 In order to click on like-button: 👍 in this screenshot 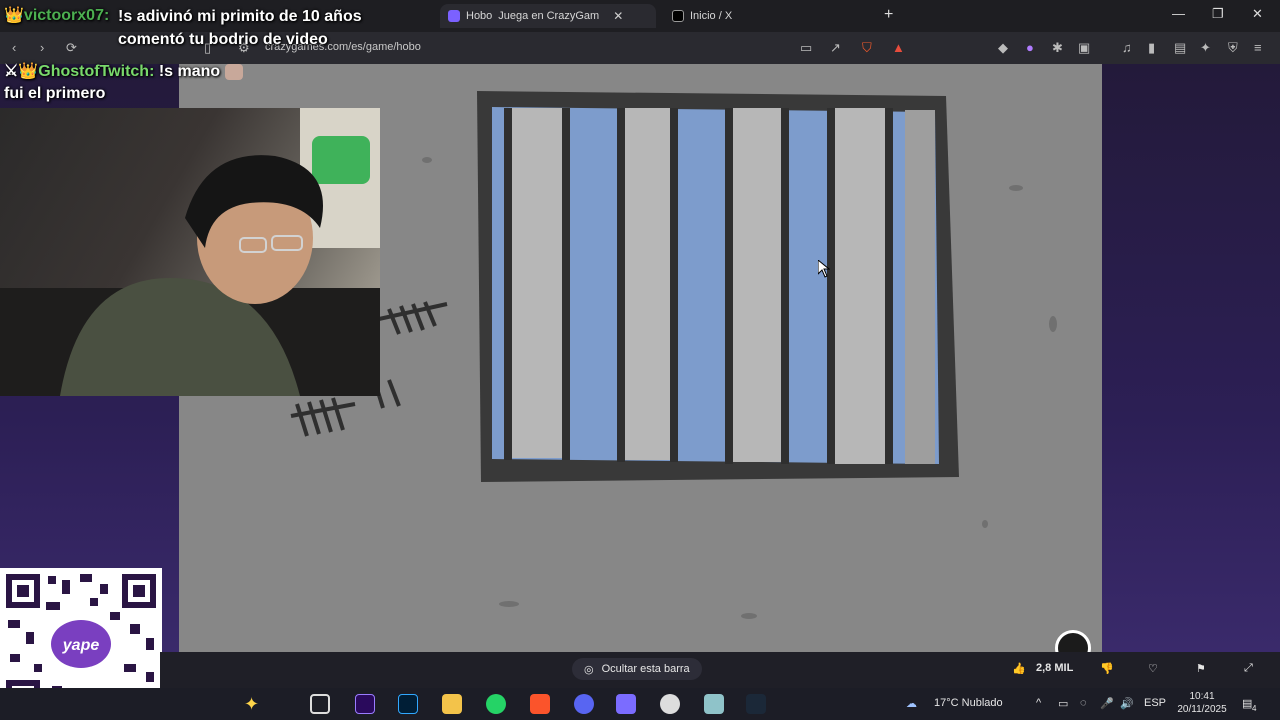, I will do `click(1019, 668)`.